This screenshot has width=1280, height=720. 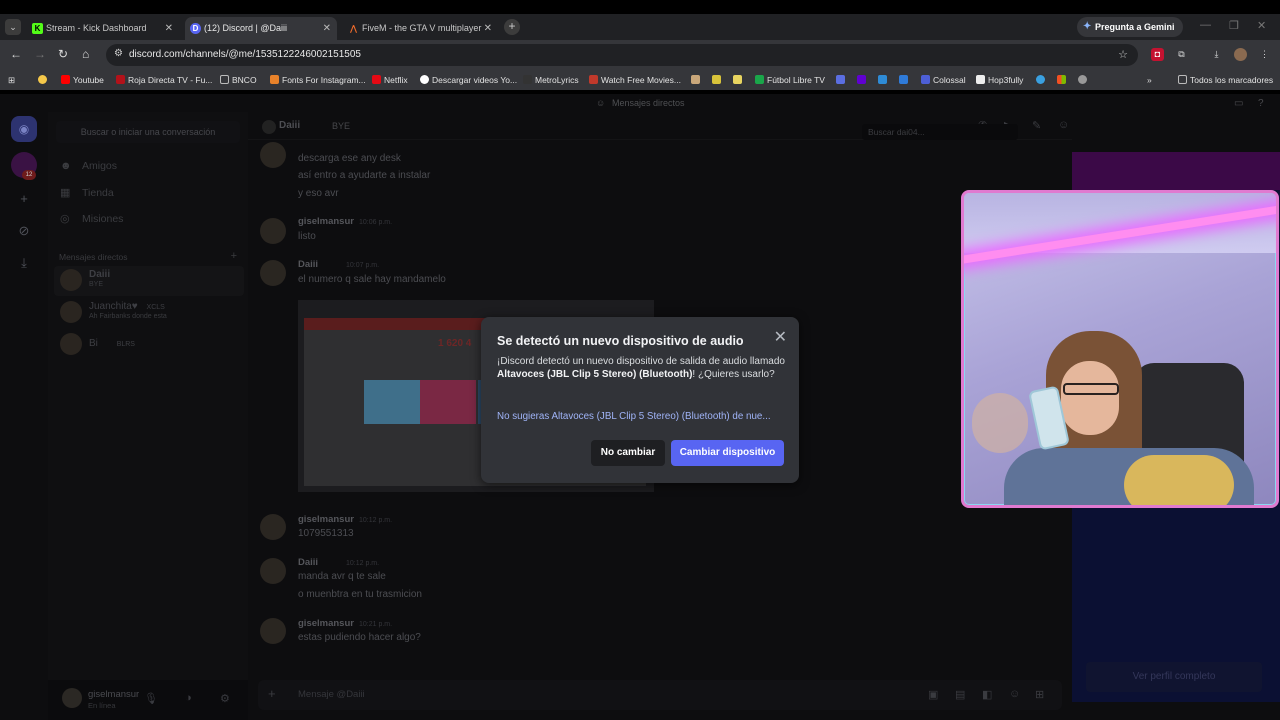 What do you see at coordinates (91, 219) in the screenshot?
I see `nav-quests: ◎ Misiones` at bounding box center [91, 219].